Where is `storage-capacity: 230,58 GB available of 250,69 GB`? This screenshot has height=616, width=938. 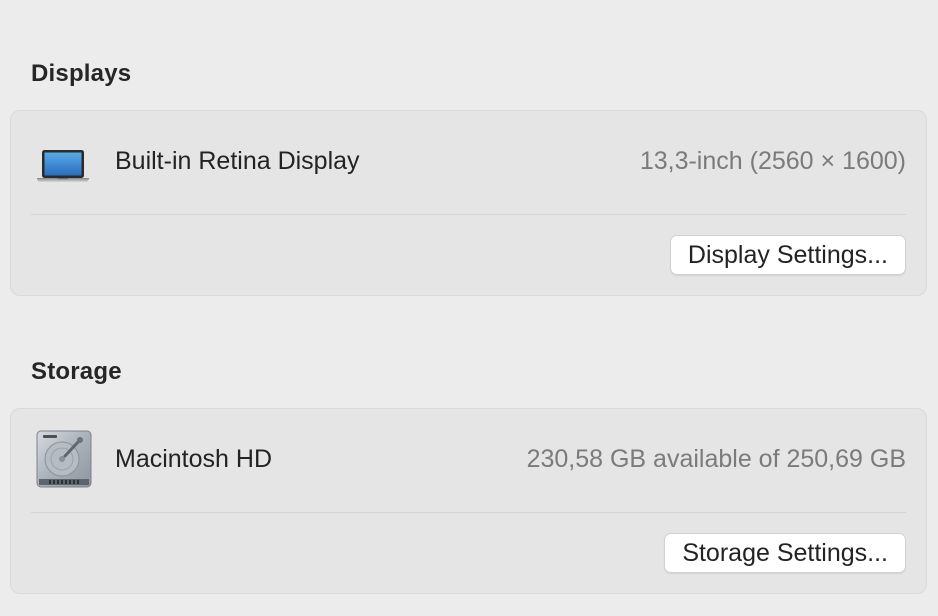
storage-capacity: 230,58 GB available of 250,69 GB is located at coordinates (716, 459).